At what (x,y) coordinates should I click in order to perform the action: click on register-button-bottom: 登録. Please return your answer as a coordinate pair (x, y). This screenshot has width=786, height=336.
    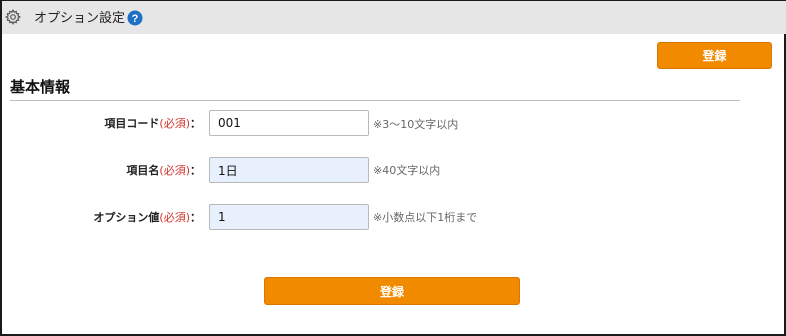
    Looking at the image, I should click on (392, 291).